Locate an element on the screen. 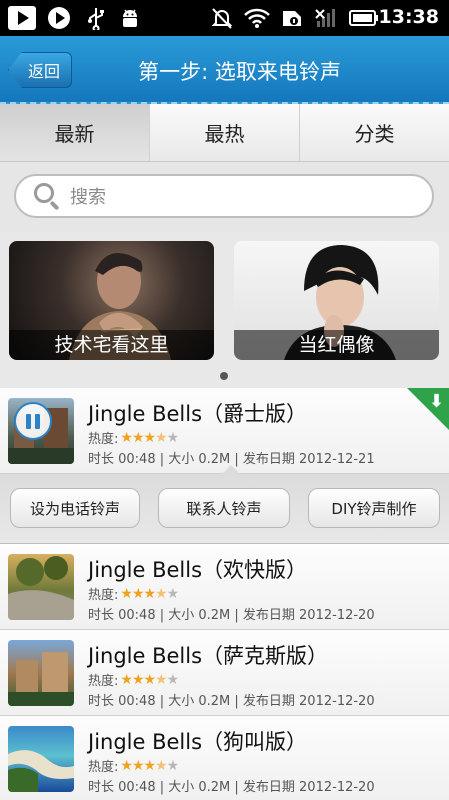 The image size is (449, 800). ringtone-title: Jingle Bells（欢快版） is located at coordinates (198, 570).